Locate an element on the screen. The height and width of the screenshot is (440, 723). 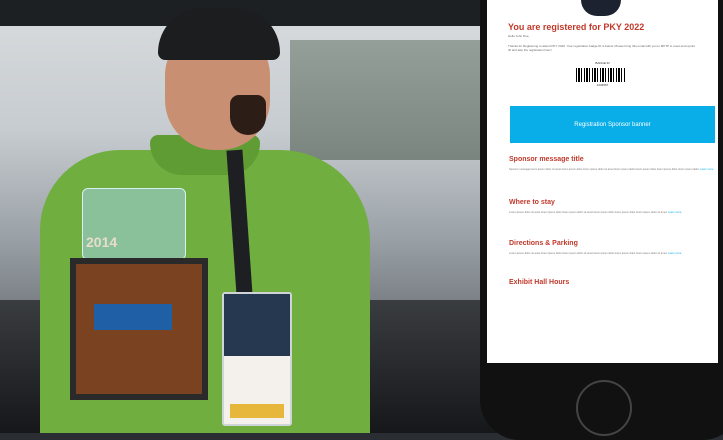
badge-id-label: BADGE ID is located at coordinates (602, 63).